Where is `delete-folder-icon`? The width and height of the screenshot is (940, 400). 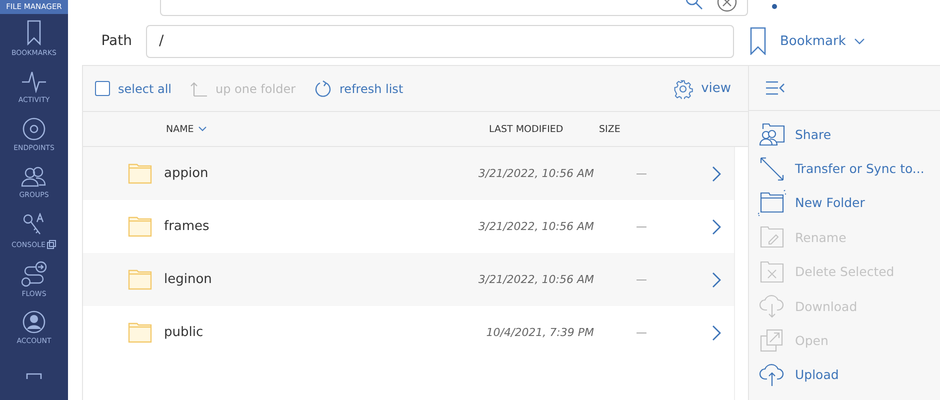 delete-folder-icon is located at coordinates (772, 271).